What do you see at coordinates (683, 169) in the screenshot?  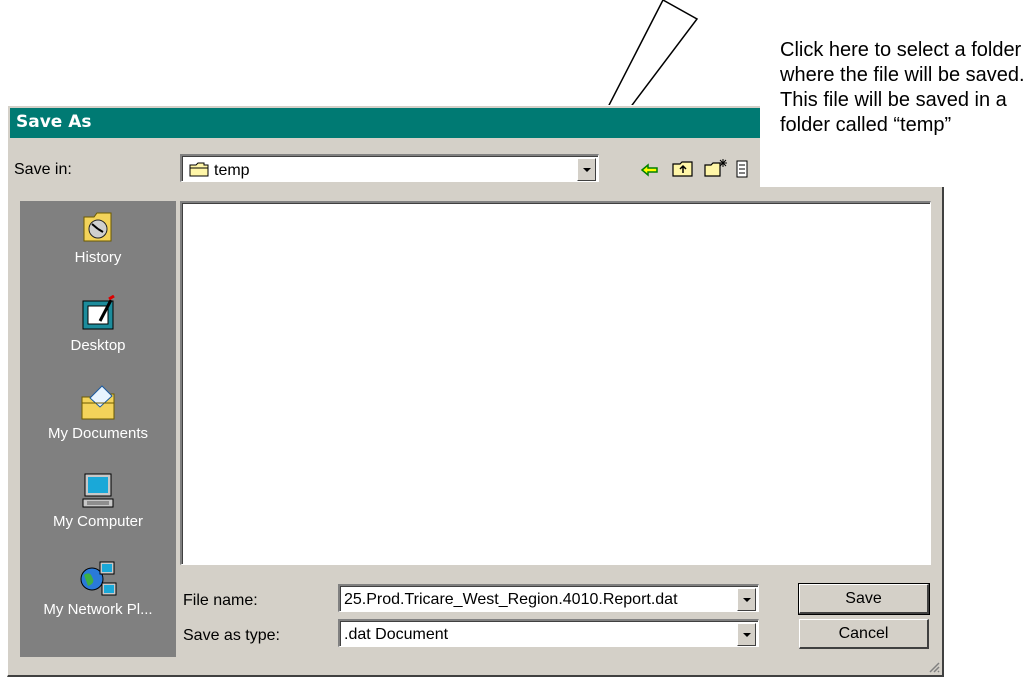 I see `up-folder-icon` at bounding box center [683, 169].